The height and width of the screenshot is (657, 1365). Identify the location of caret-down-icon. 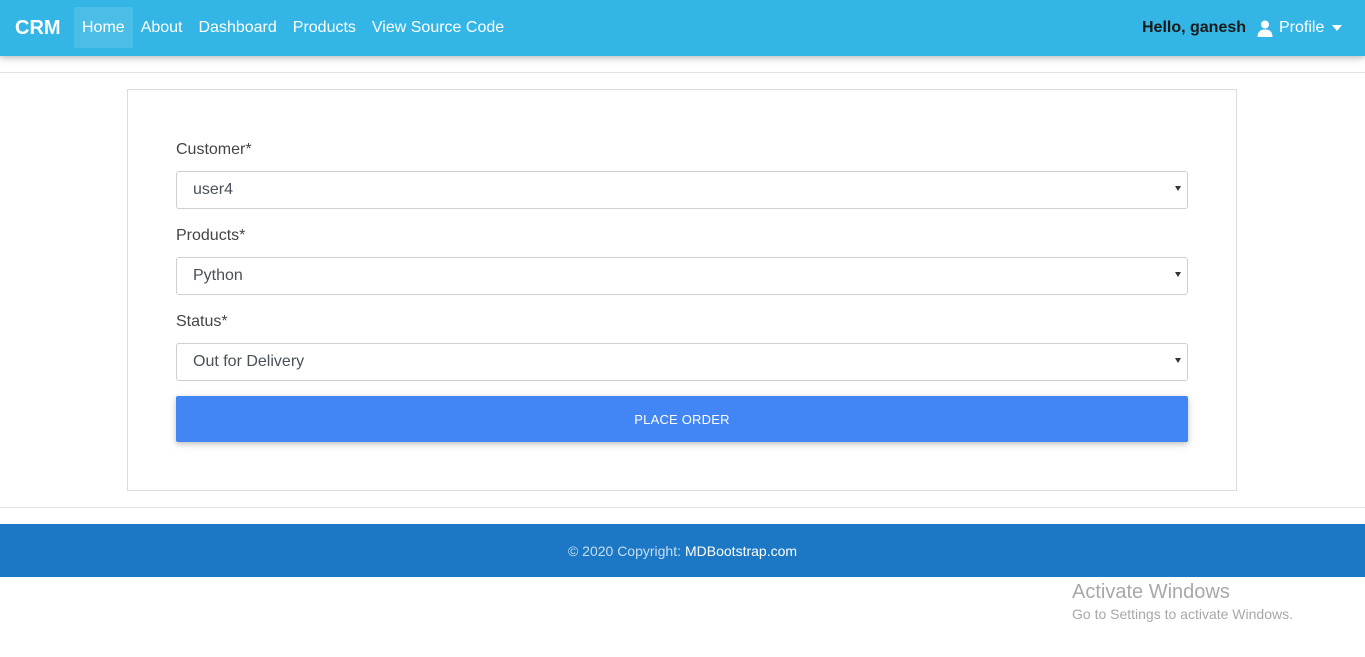
(1337, 28).